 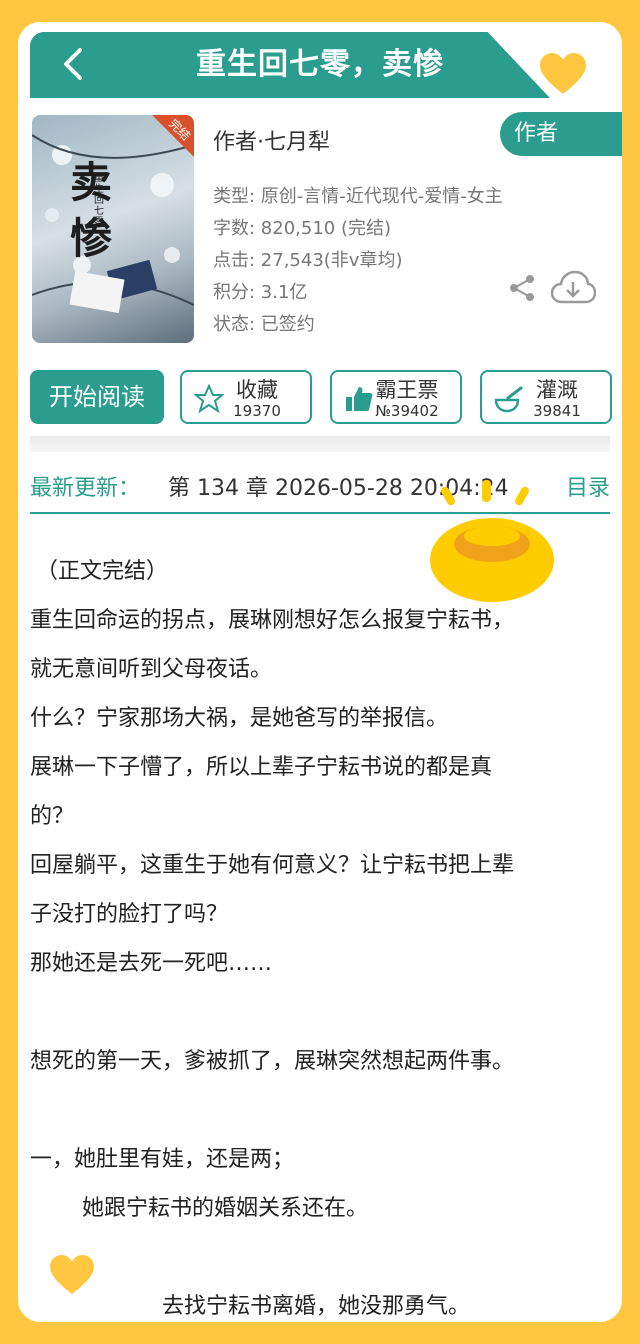 I want to click on synopsis-line: 展琳一下子懵了，所以上辈子宁耘书说的都是真, so click(x=261, y=767).